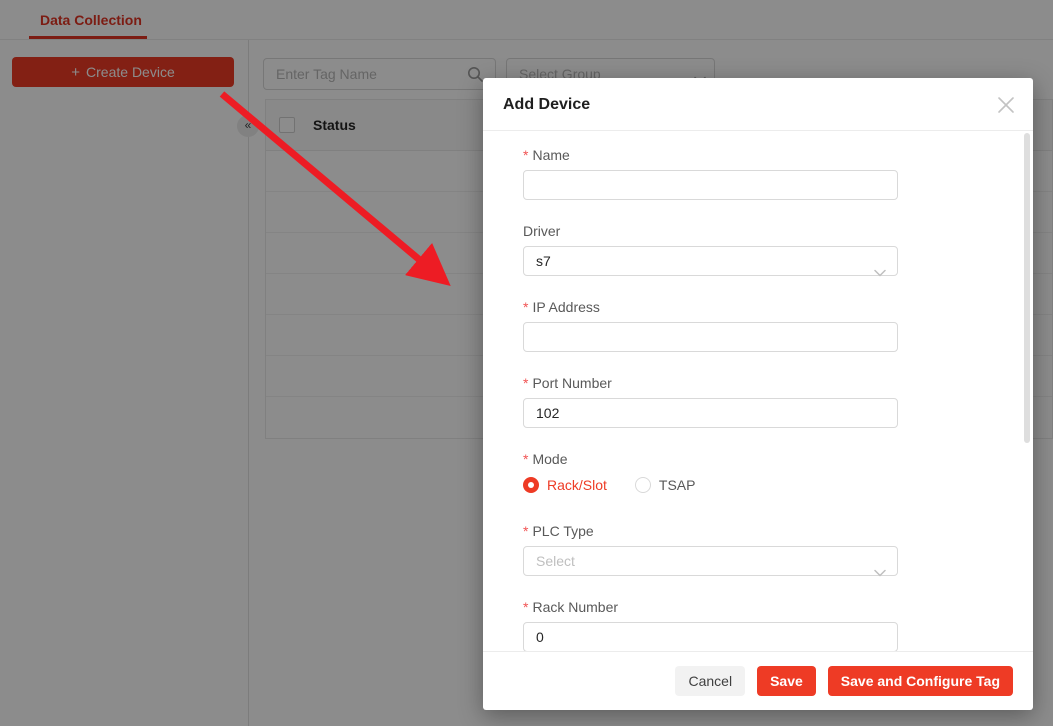 The width and height of the screenshot is (1053, 726). I want to click on form-group-ip-address: * IP Address, so click(710, 325).